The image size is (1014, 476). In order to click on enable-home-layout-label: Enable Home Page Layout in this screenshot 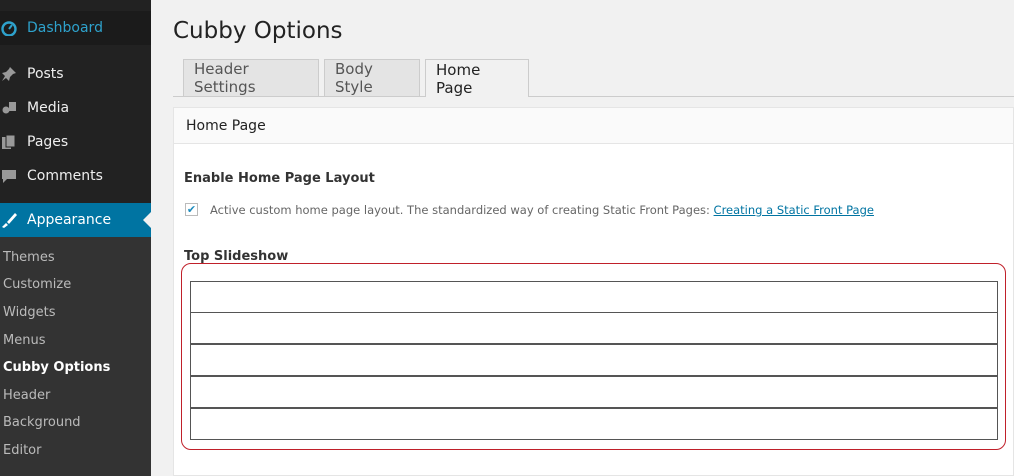, I will do `click(279, 178)`.